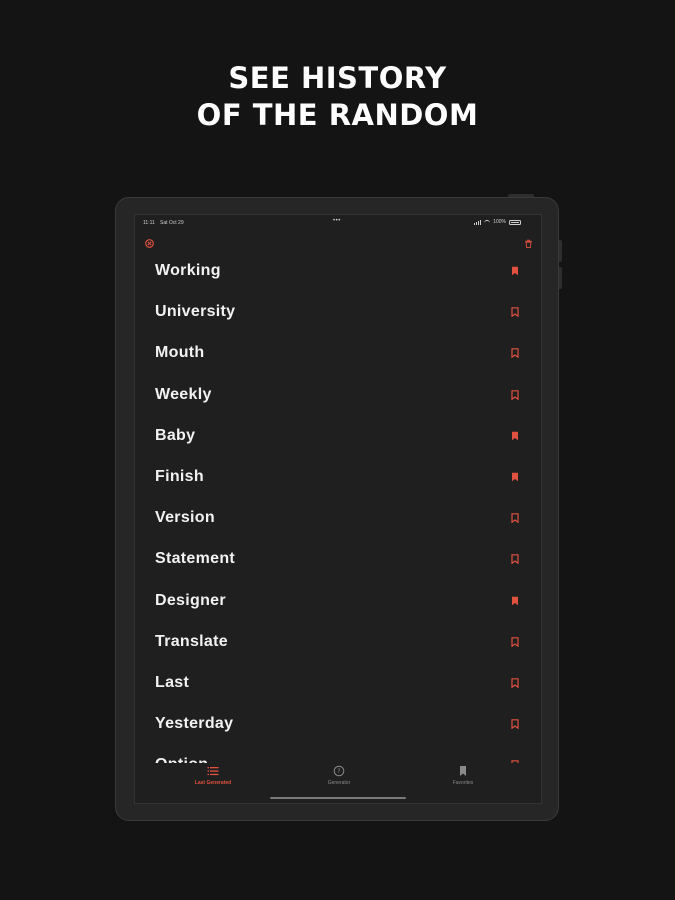 Image resolution: width=675 pixels, height=900 pixels. I want to click on tab-label: Last Generated, so click(213, 783).